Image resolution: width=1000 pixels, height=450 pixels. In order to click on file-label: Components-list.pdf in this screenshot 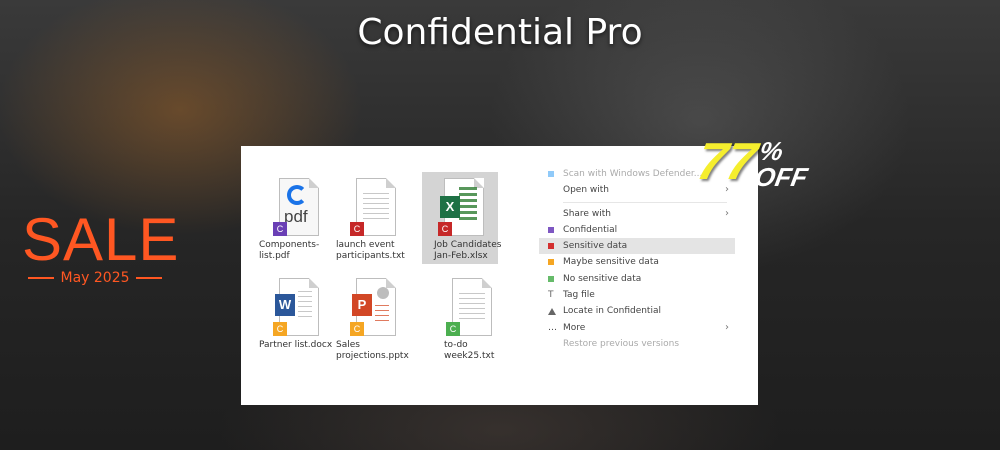, I will do `click(289, 250)`.